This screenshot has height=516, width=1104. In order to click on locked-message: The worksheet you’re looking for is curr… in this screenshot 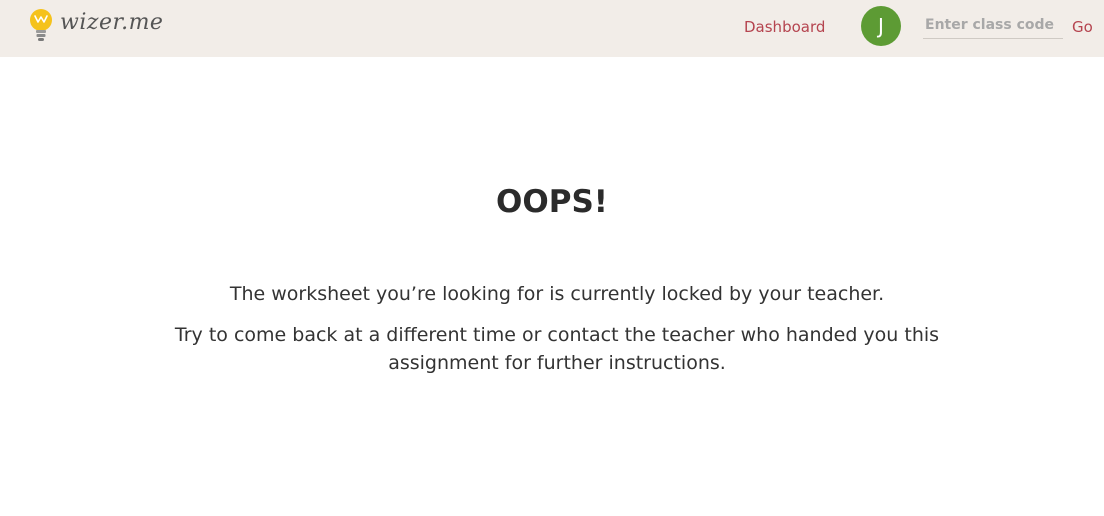, I will do `click(557, 294)`.